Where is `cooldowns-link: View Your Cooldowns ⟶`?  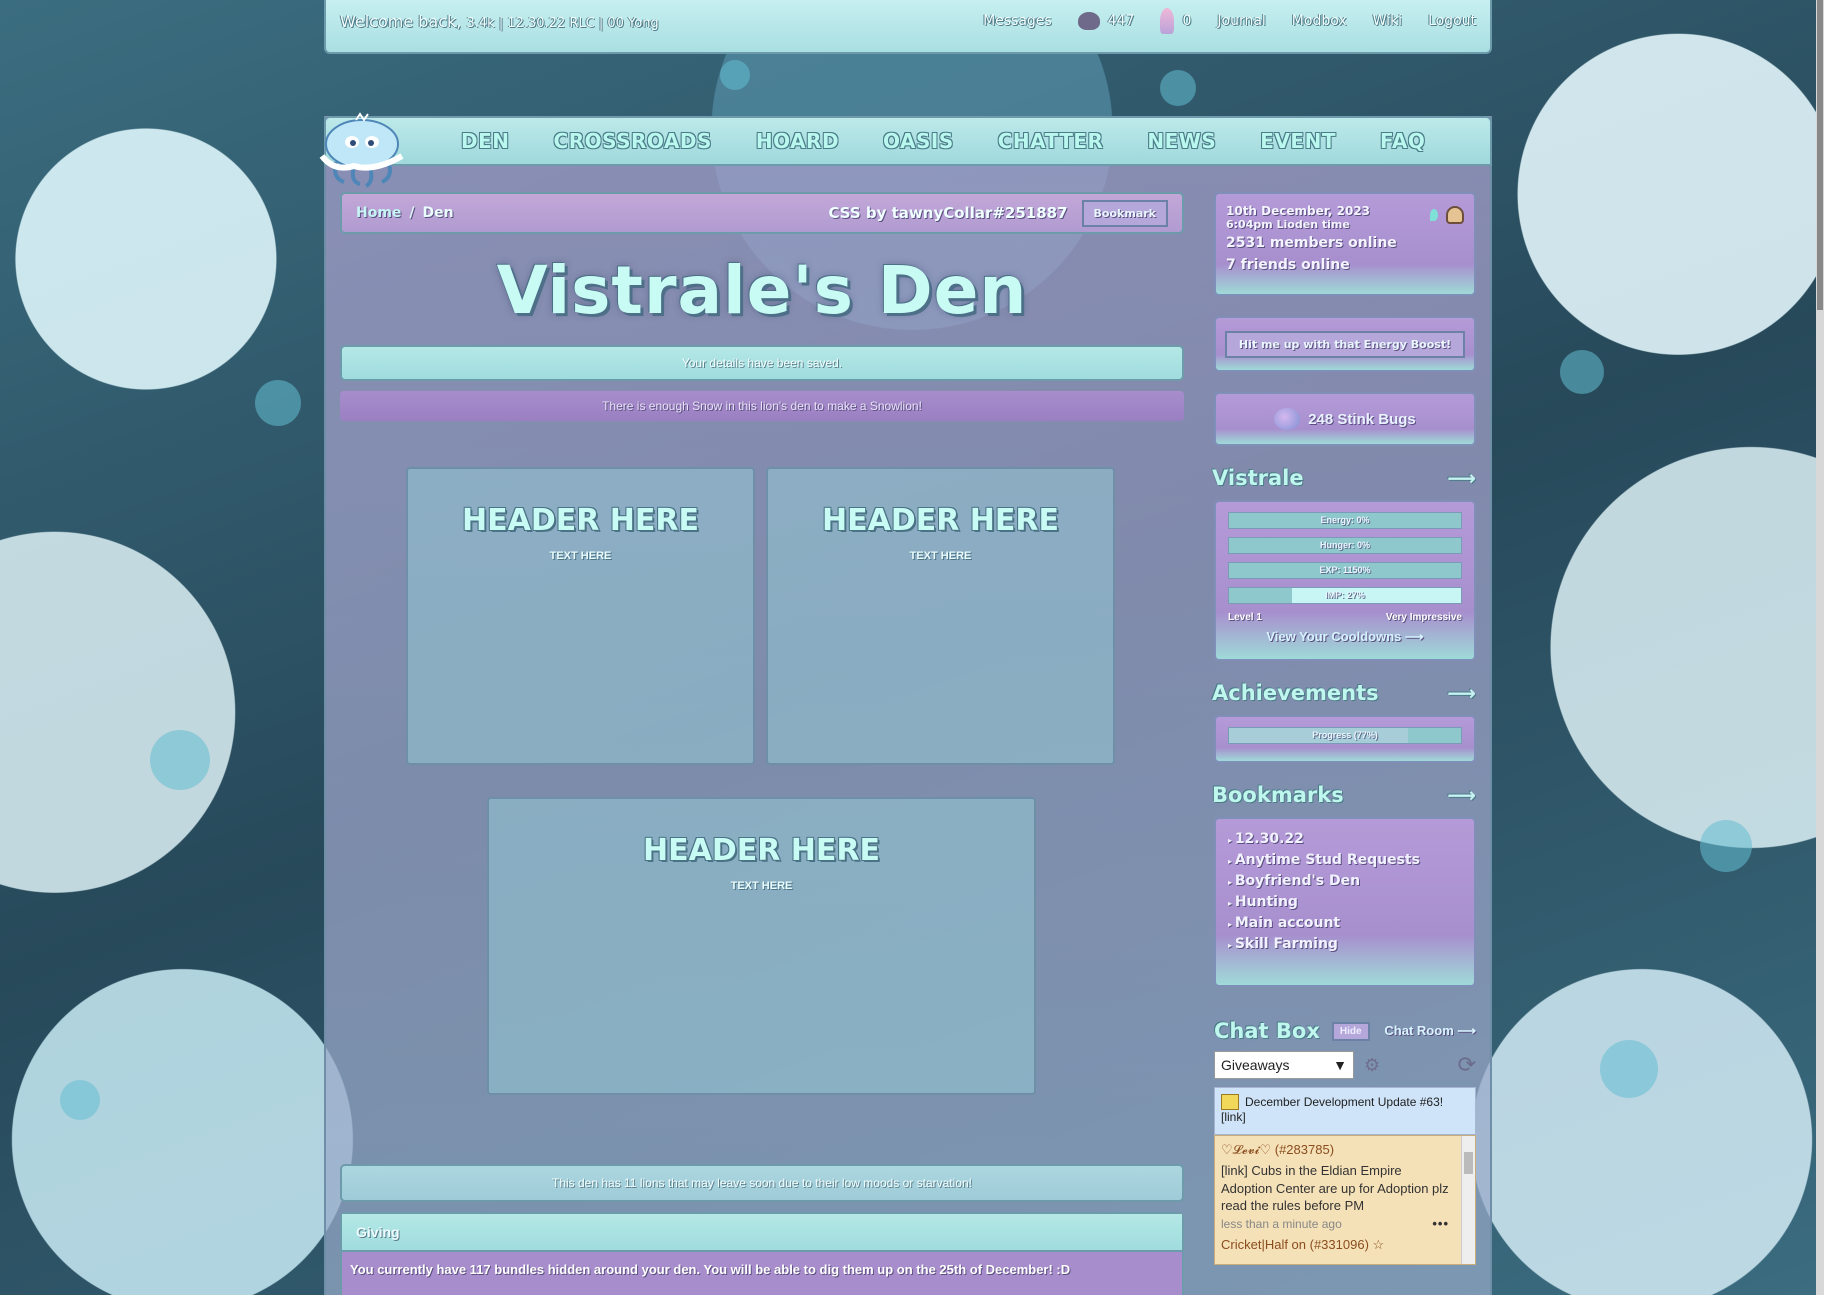
cooldowns-link: View Your Cooldowns ⟶ is located at coordinates (1345, 637).